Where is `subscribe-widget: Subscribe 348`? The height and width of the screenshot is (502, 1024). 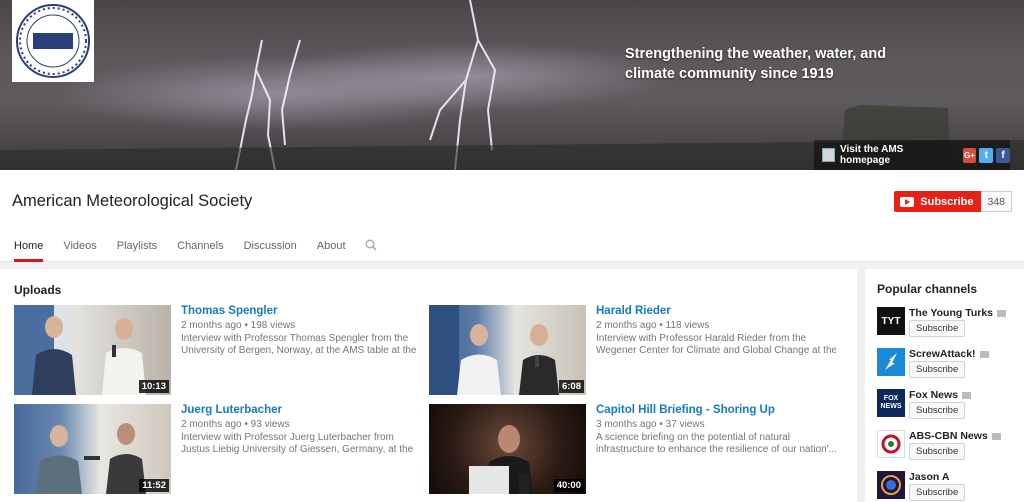
subscribe-widget: Subscribe 348 is located at coordinates (953, 201).